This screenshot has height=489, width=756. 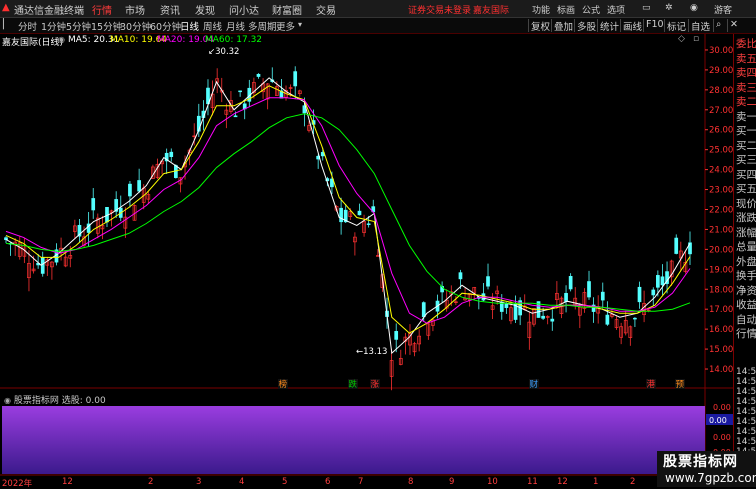 I want to click on diamond-icon: ◇, so click(x=681, y=39).